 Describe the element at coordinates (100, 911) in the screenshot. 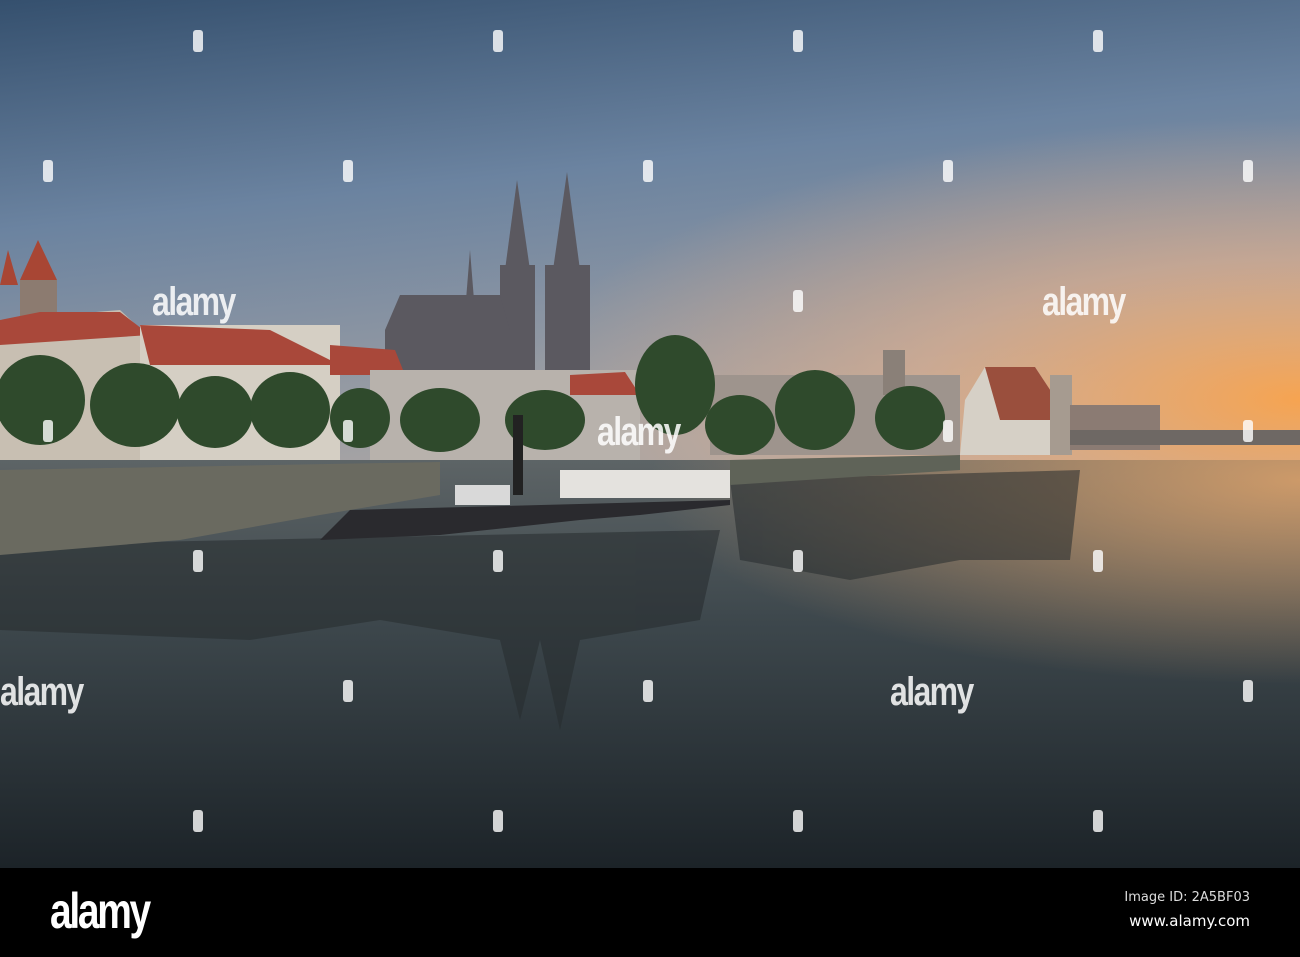

I see `alamy-logo: alamy` at that location.